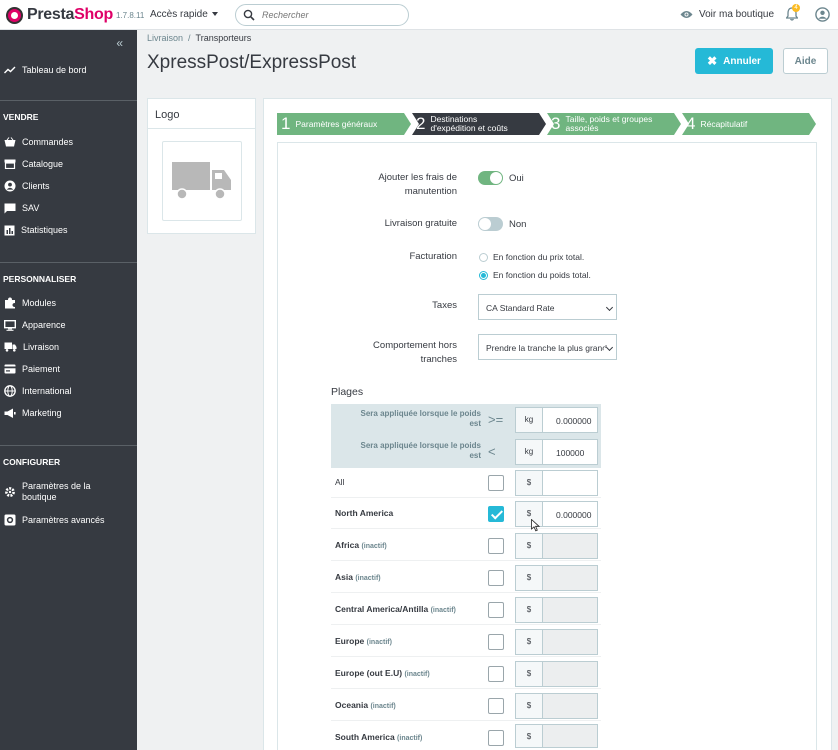  What do you see at coordinates (749, 124) in the screenshot?
I see `wizard-step-4: 4 Récapitulatif` at bounding box center [749, 124].